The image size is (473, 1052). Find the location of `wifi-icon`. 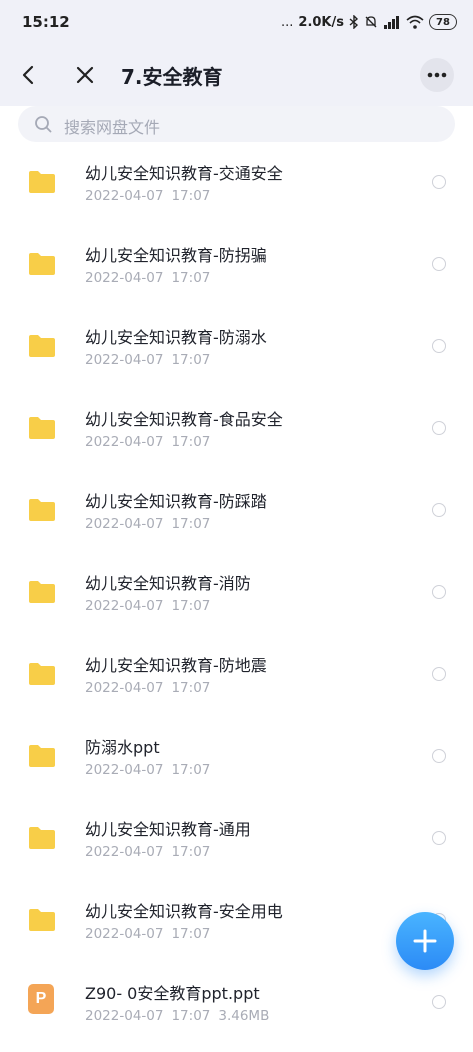

wifi-icon is located at coordinates (415, 22).